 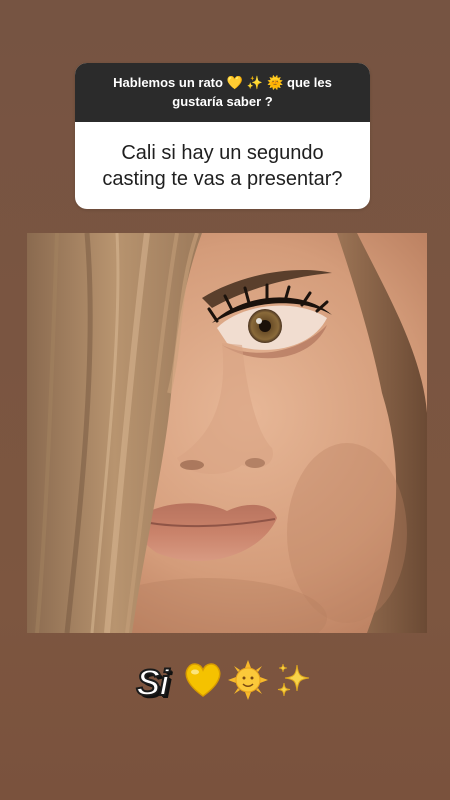 What do you see at coordinates (225, 682) in the screenshot?
I see `answer-caption: Si` at bounding box center [225, 682].